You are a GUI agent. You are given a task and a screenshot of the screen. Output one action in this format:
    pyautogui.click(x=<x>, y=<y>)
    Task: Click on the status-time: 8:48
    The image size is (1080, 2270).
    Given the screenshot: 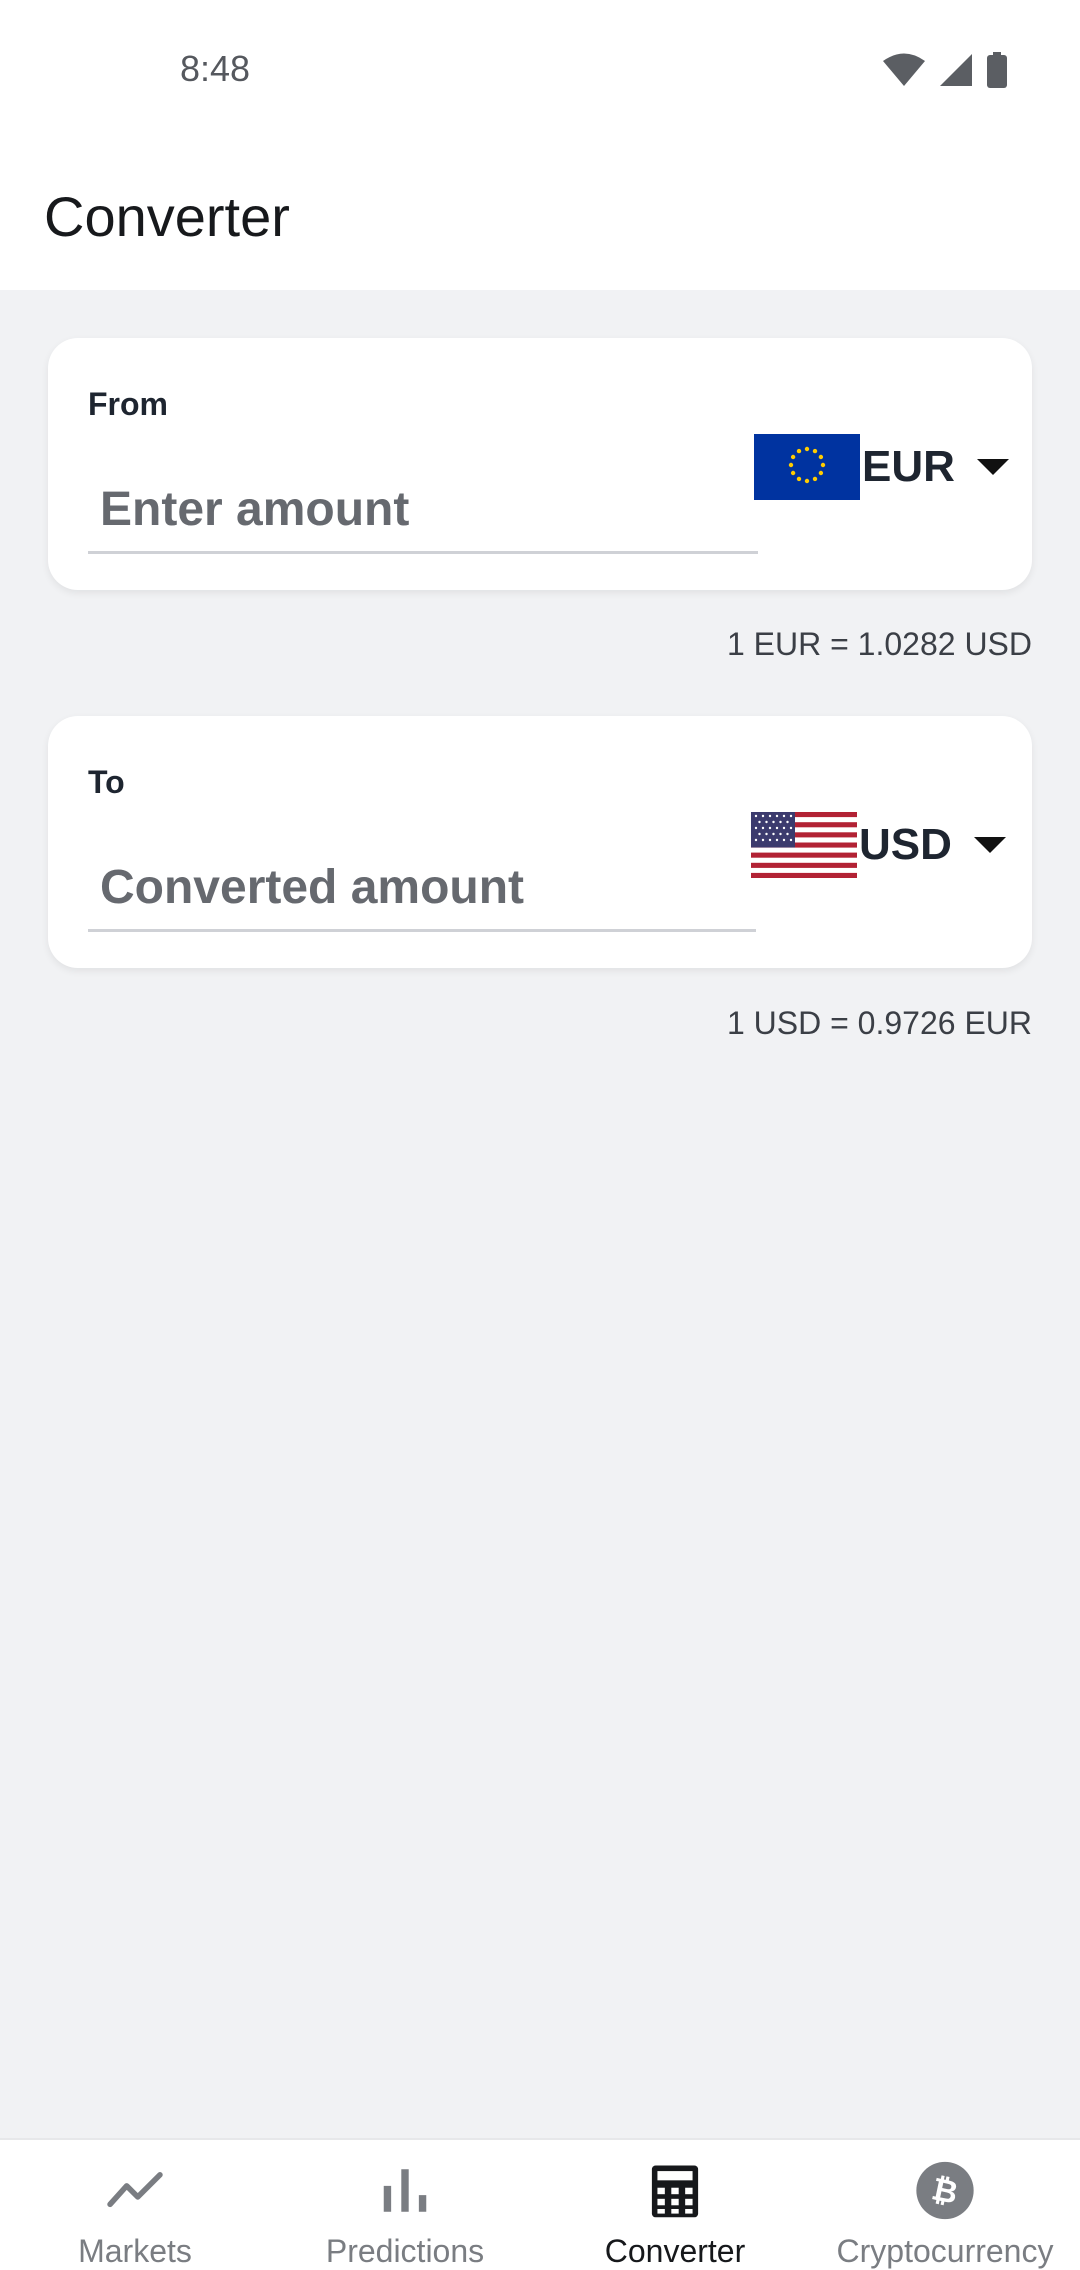 What is the action you would take?
    pyautogui.click(x=215, y=68)
    